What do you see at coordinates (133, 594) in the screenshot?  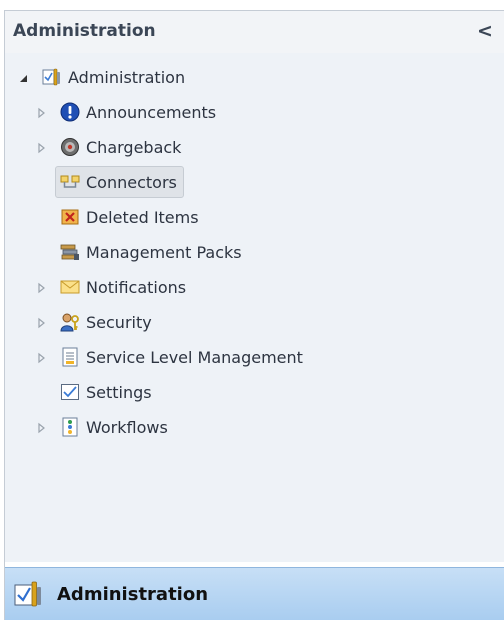 I see `workspace-button-label: Administration` at bounding box center [133, 594].